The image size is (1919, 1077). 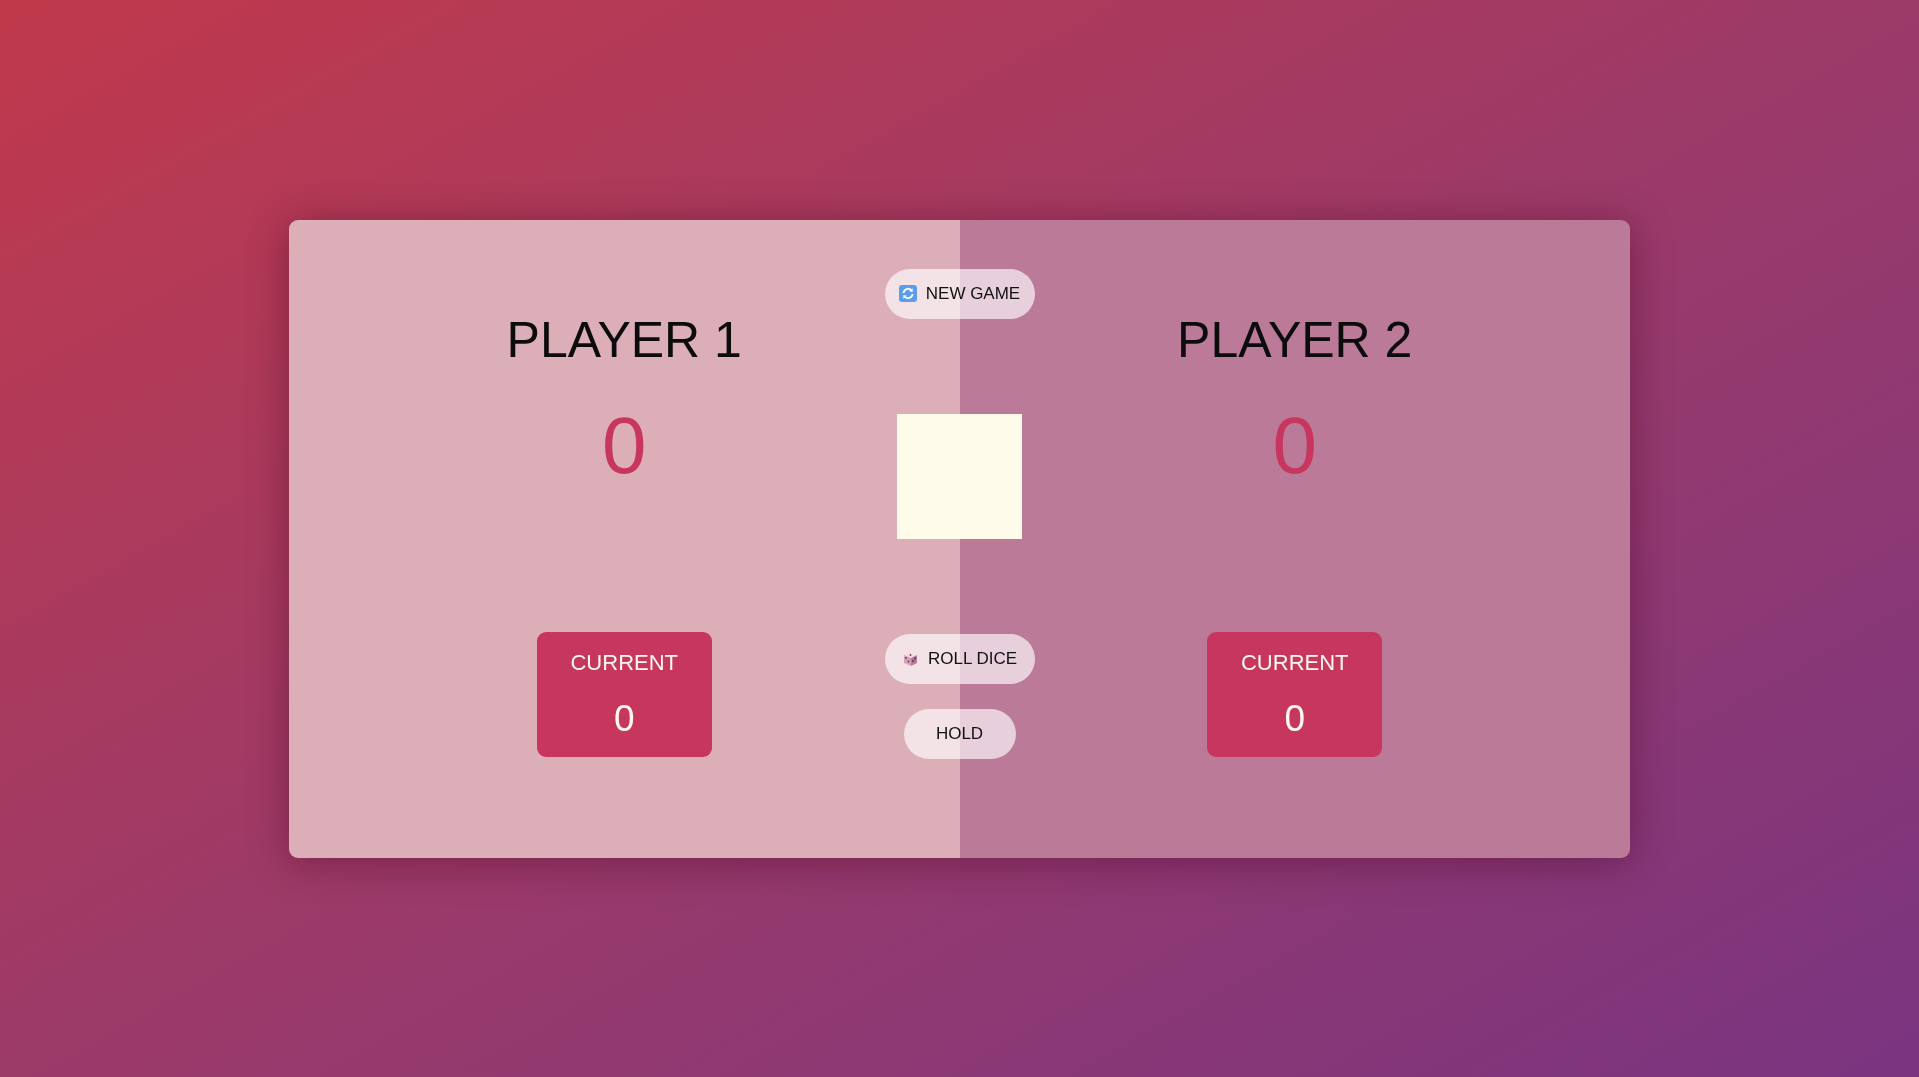 I want to click on hold-button: HOLD, so click(x=959, y=733).